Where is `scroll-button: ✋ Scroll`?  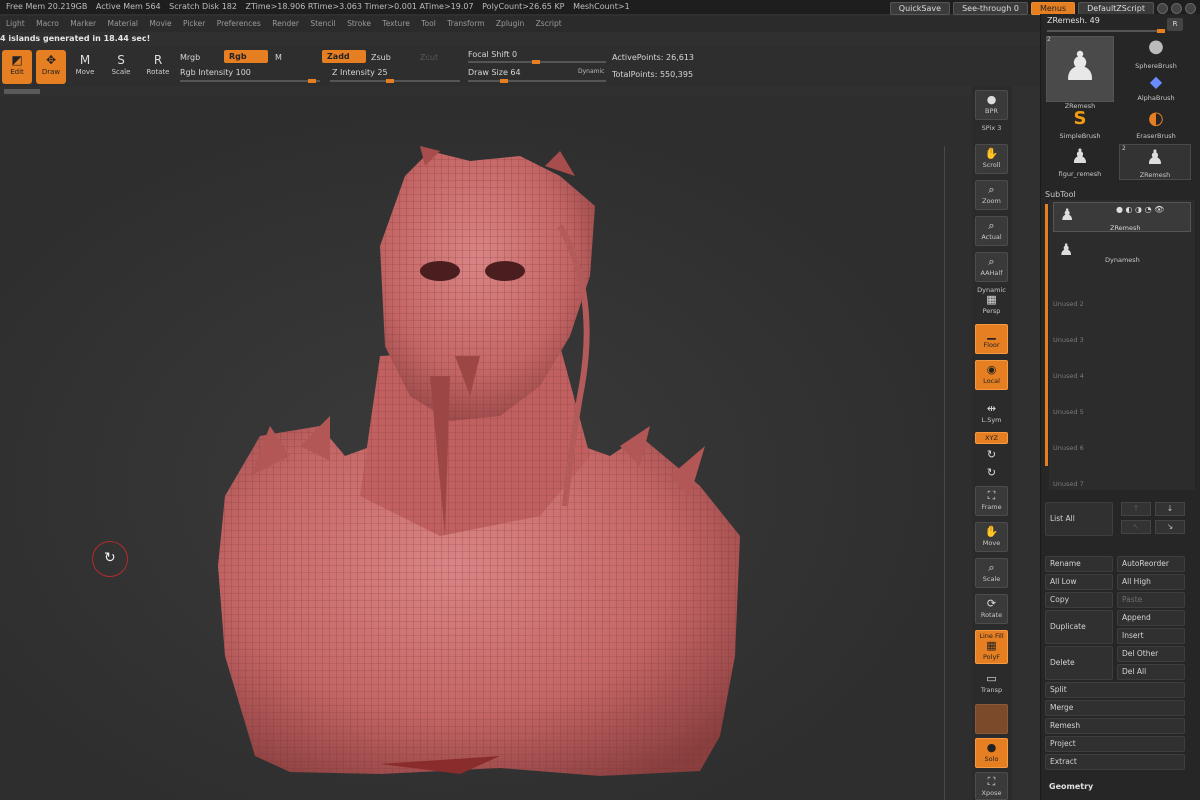
scroll-button: ✋ Scroll is located at coordinates (991, 159).